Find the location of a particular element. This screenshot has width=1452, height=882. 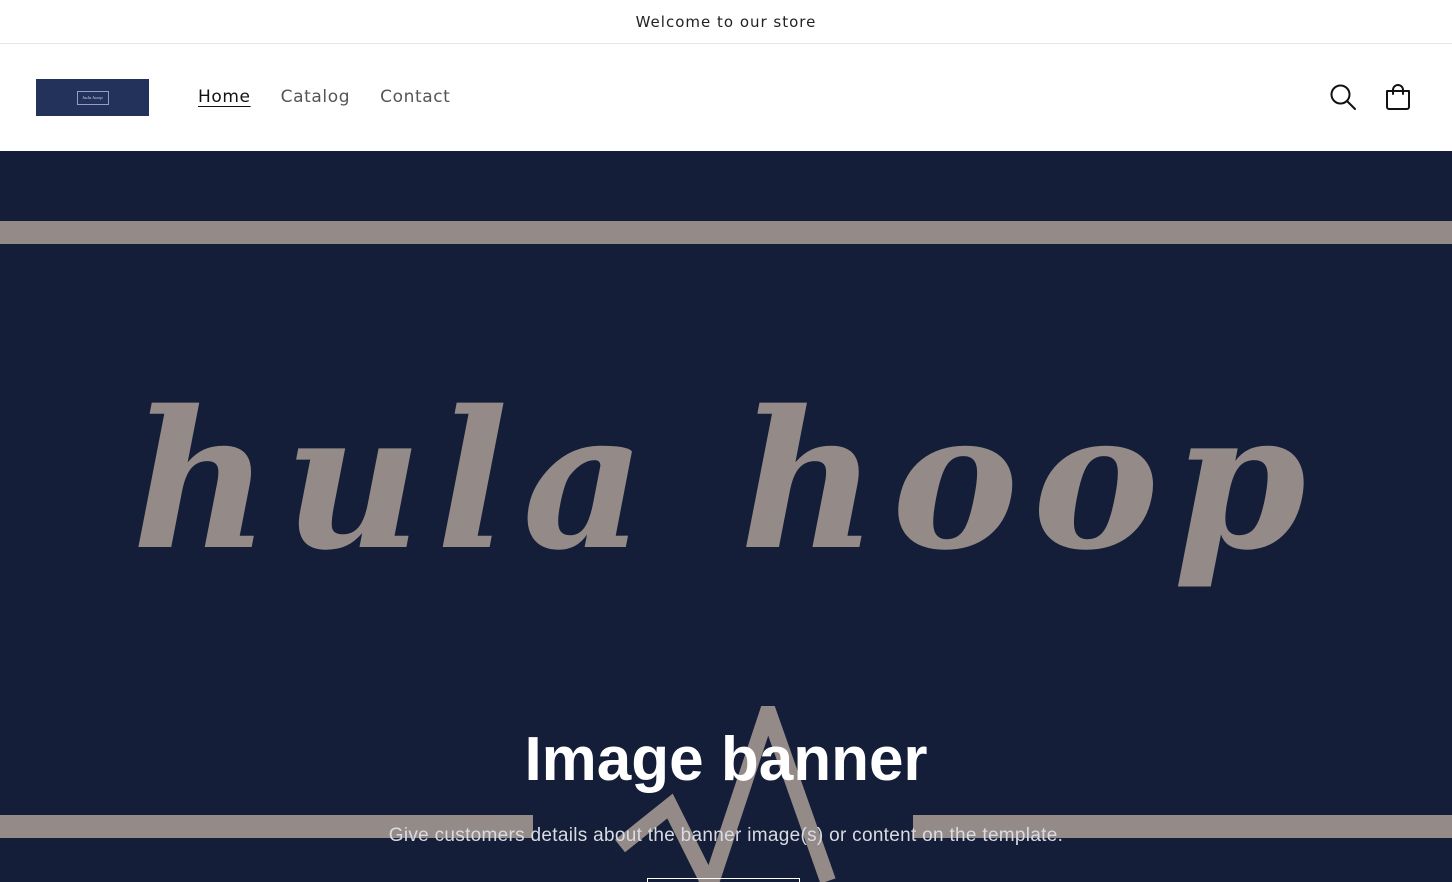

banner-button is located at coordinates (723, 880).